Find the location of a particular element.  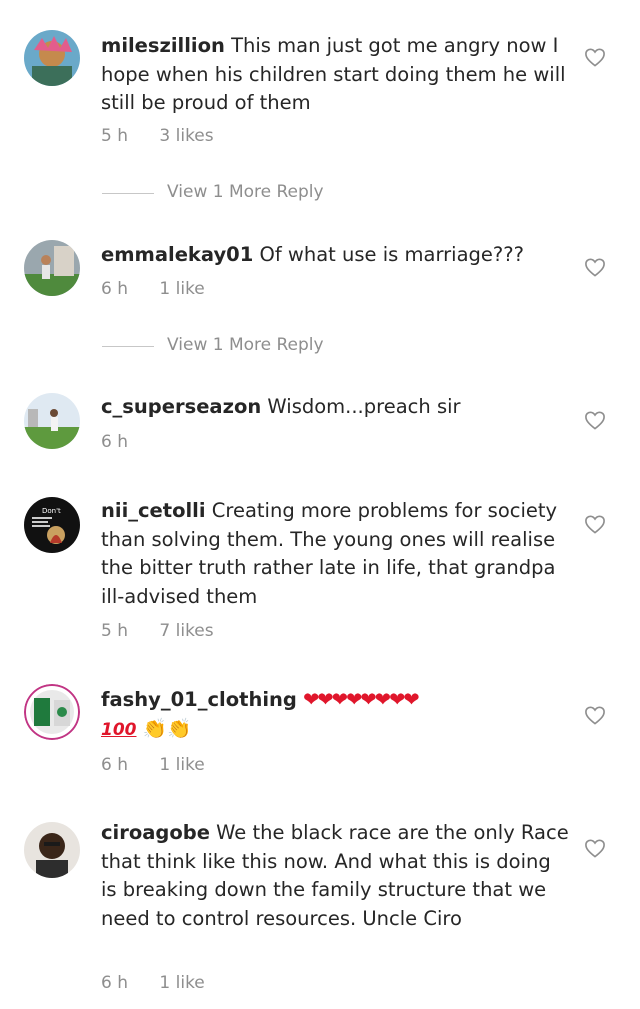

comment-meta: 5 h 3 likes is located at coordinates (170, 136).